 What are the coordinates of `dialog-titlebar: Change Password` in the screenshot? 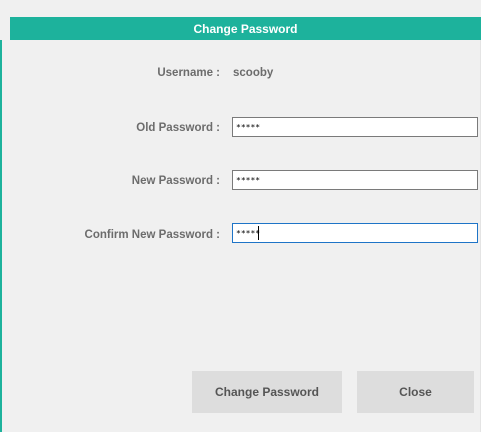 It's located at (245, 28).